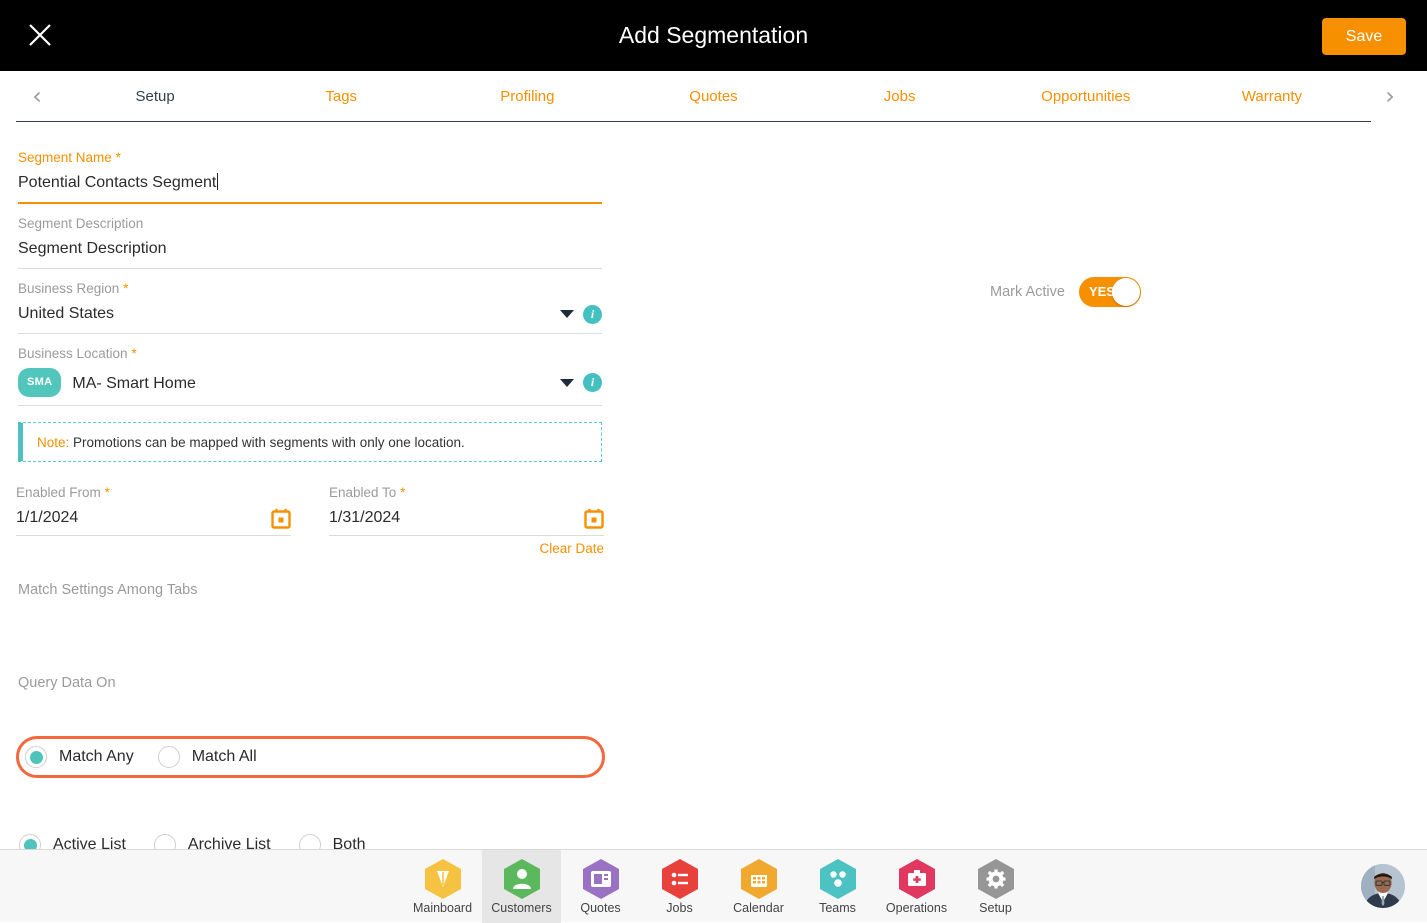 This screenshot has width=1427, height=923. Describe the element at coordinates (224, 756) in the screenshot. I see `radio-match-all-label: Match All` at that location.